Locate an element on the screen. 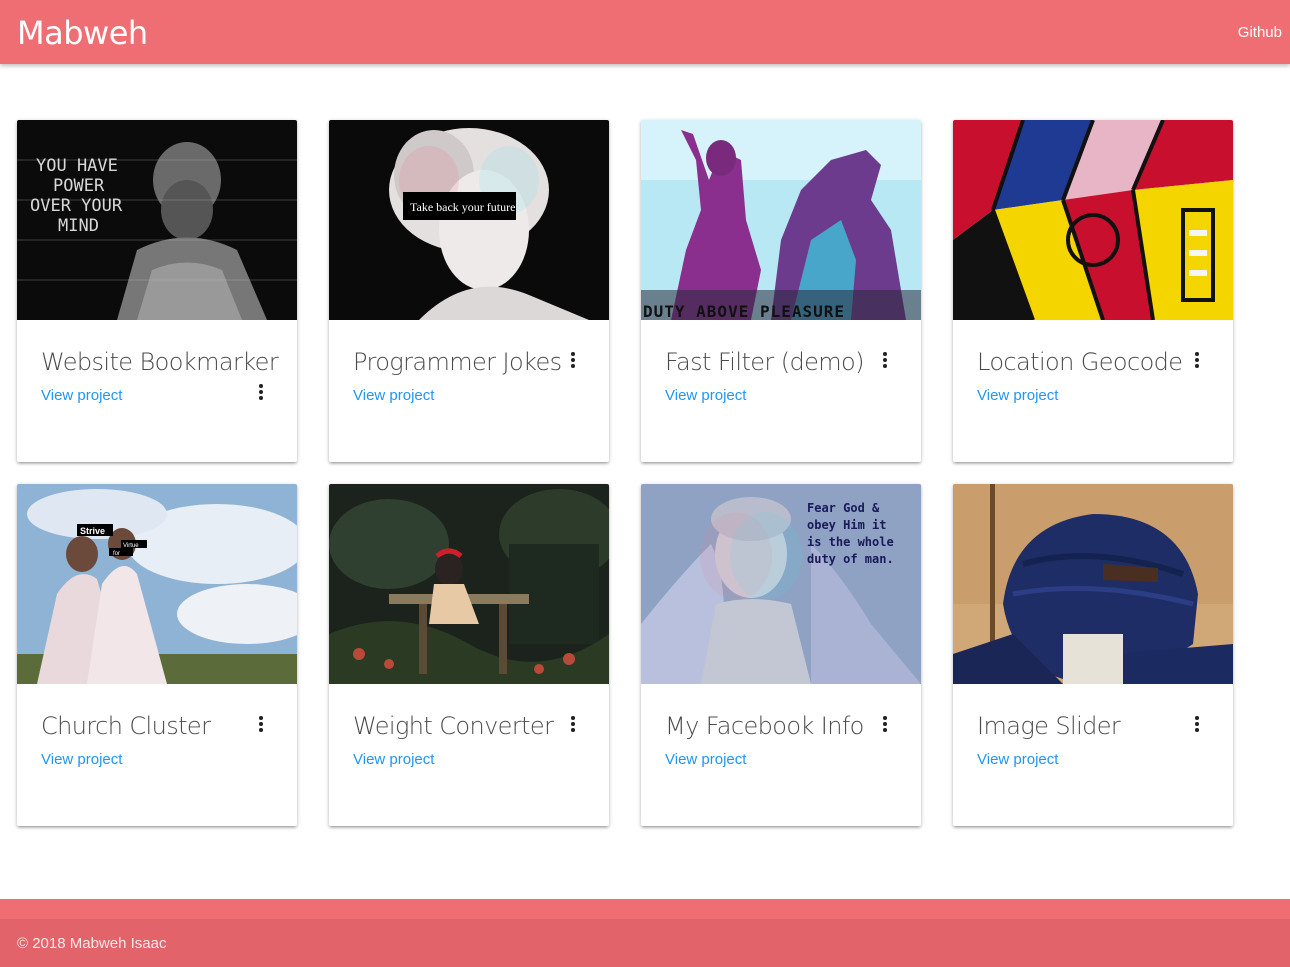  svg-text: is the whole is located at coordinates (850, 542).